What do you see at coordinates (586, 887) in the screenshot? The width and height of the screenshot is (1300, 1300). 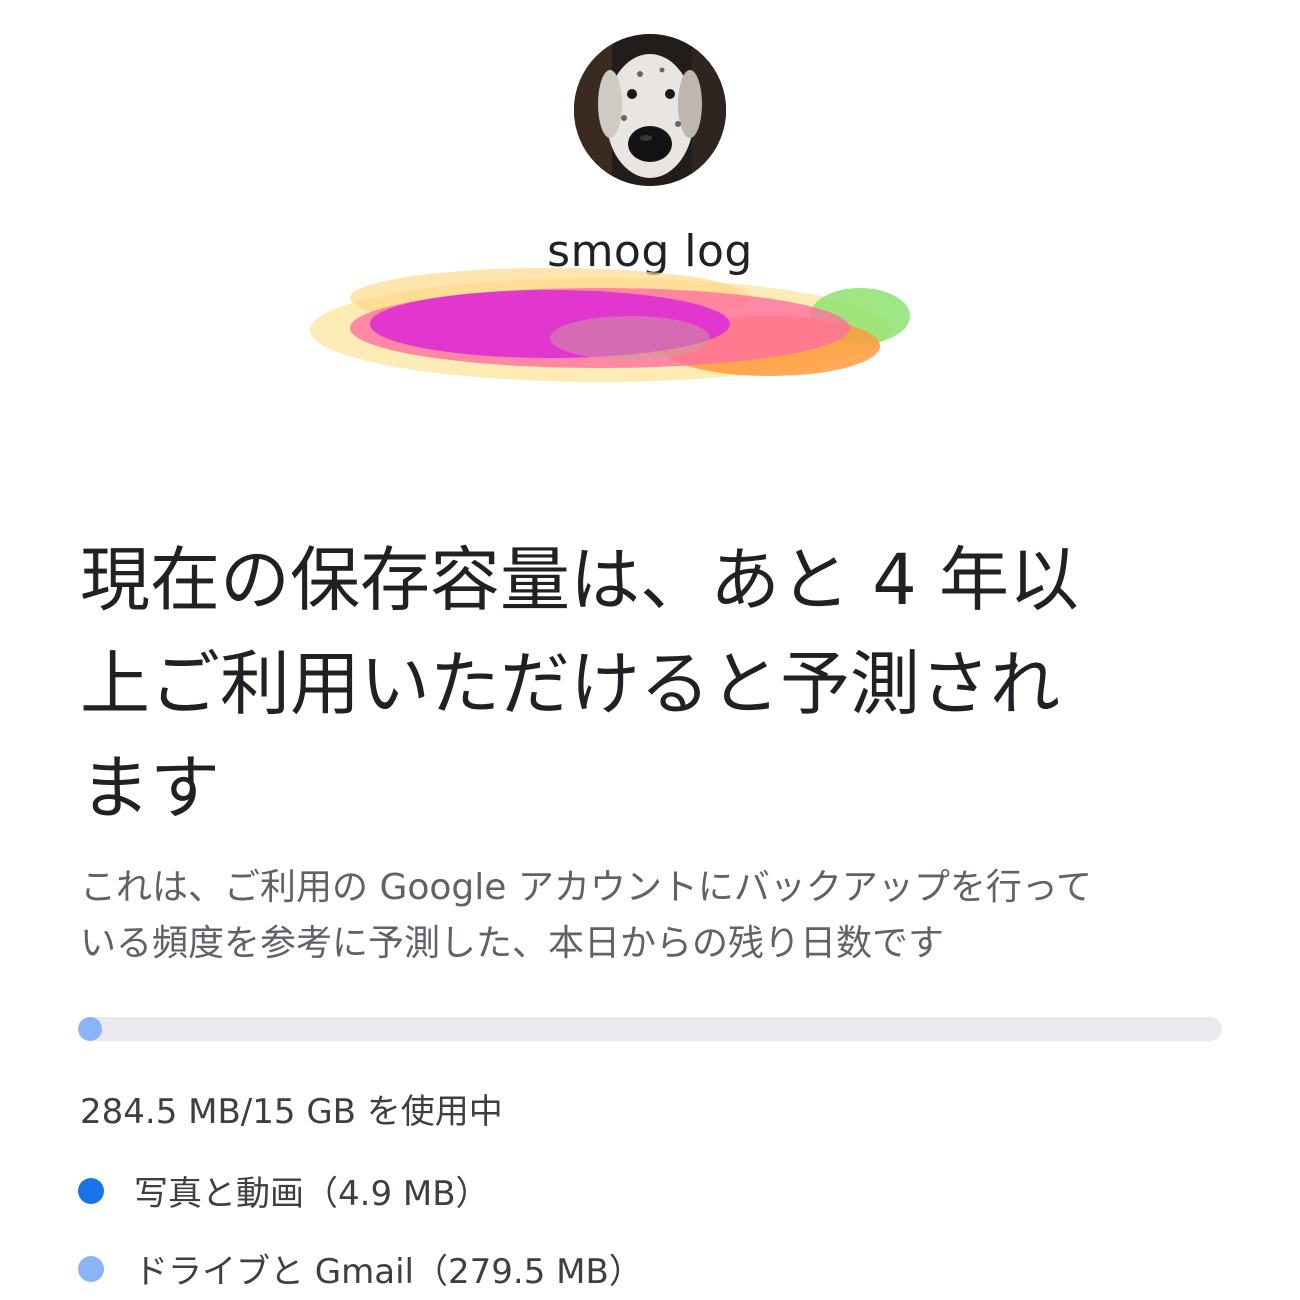 I see `description-line: これは、ご利用の Google アカウントにバックアップを行って` at bounding box center [586, 887].